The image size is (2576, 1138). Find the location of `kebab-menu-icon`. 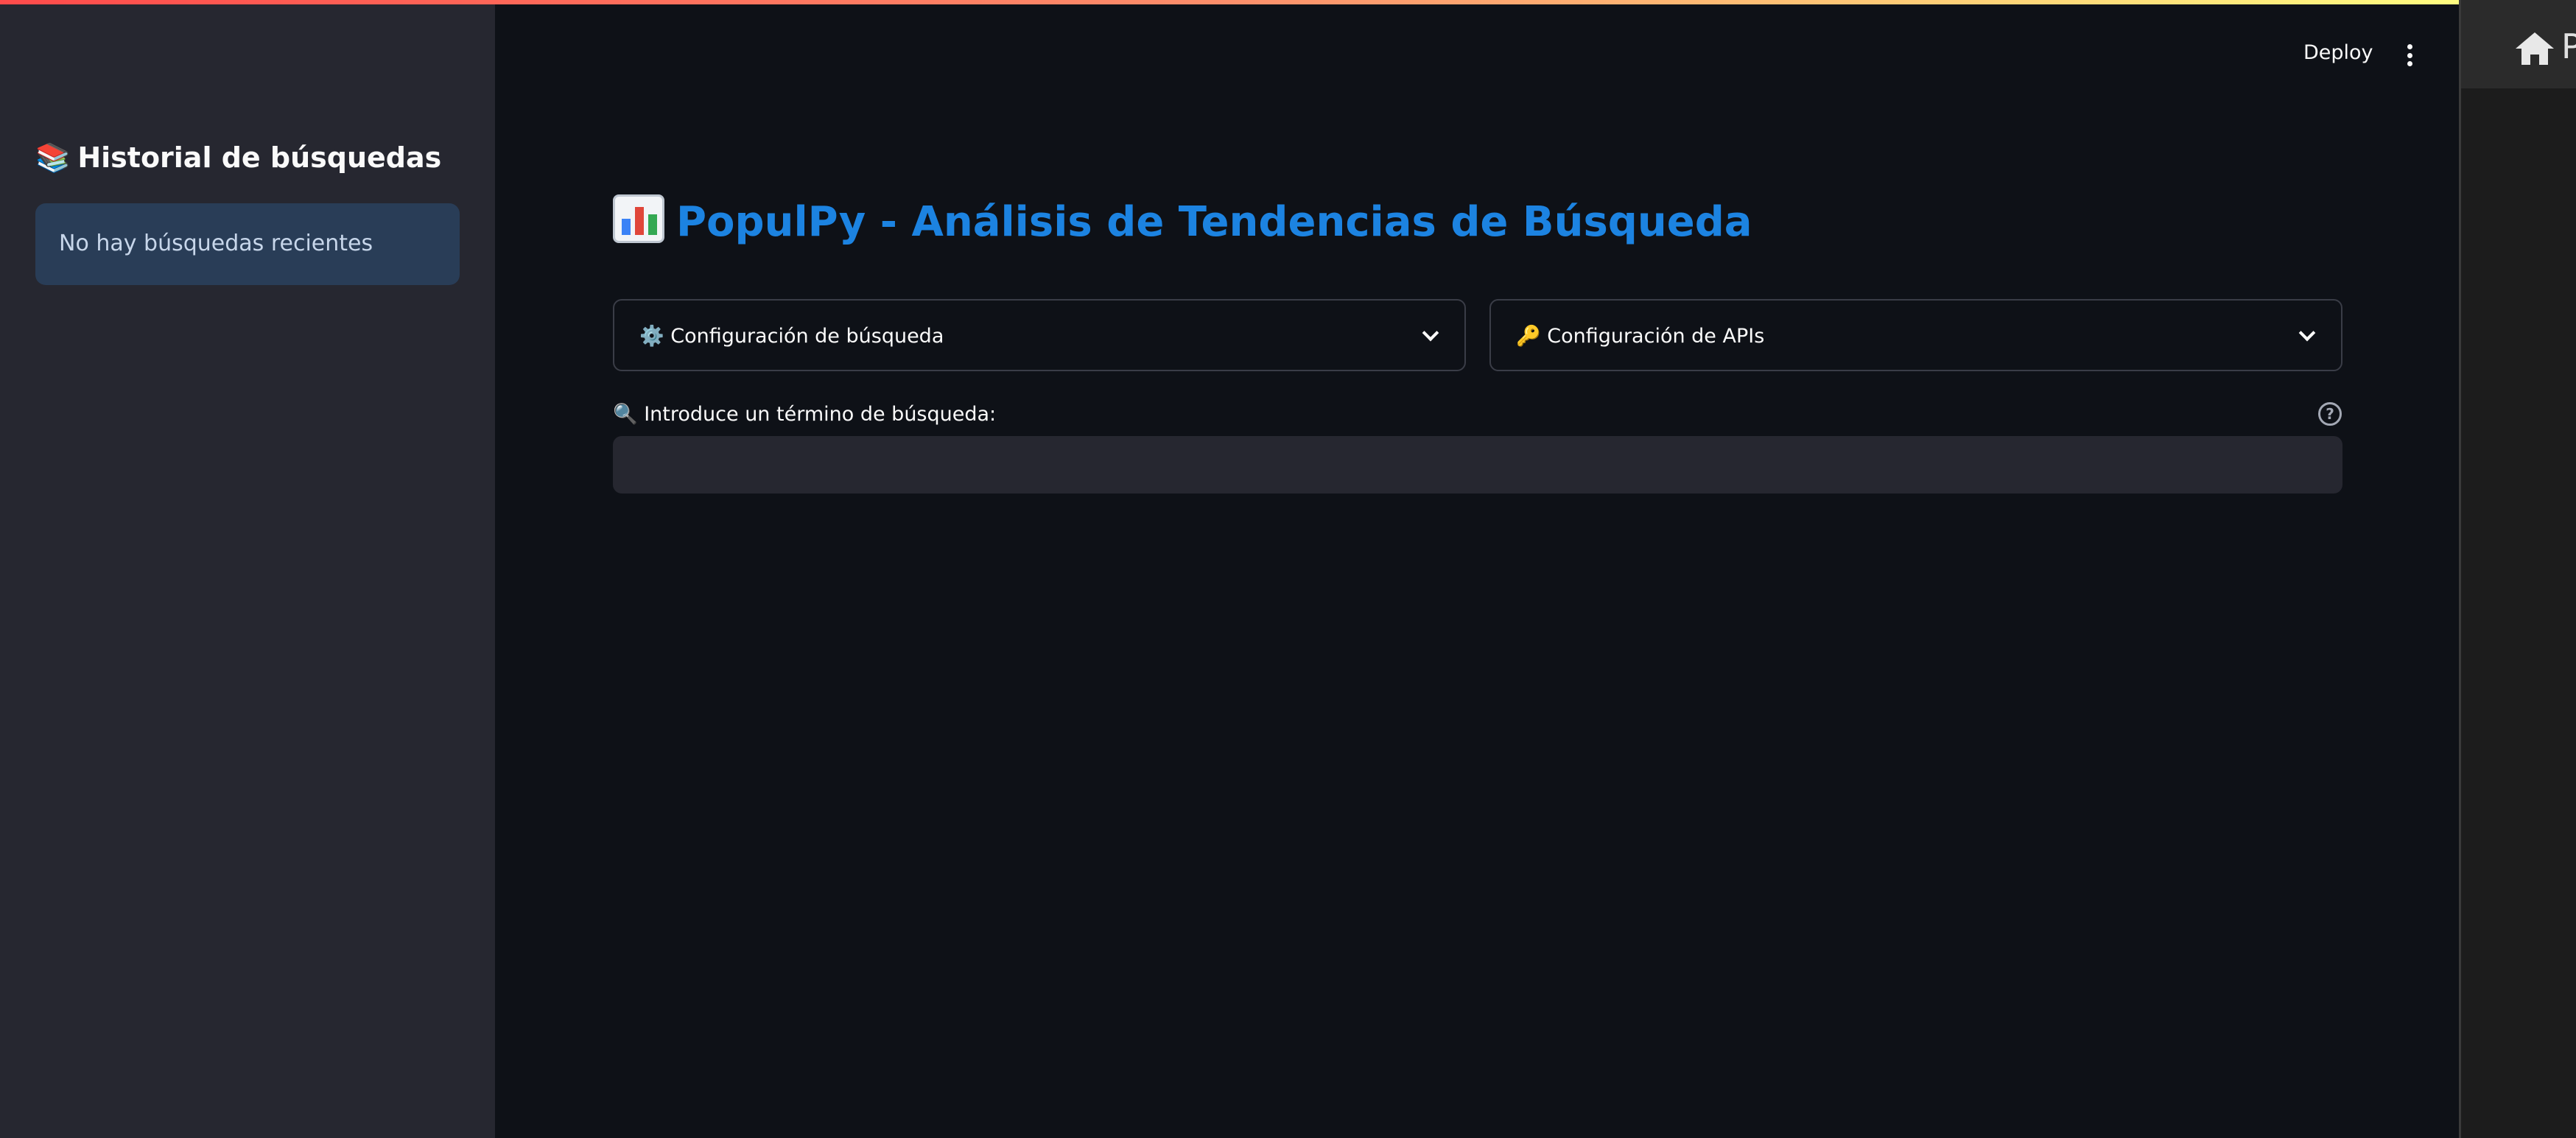

kebab-menu-icon is located at coordinates (2409, 55).